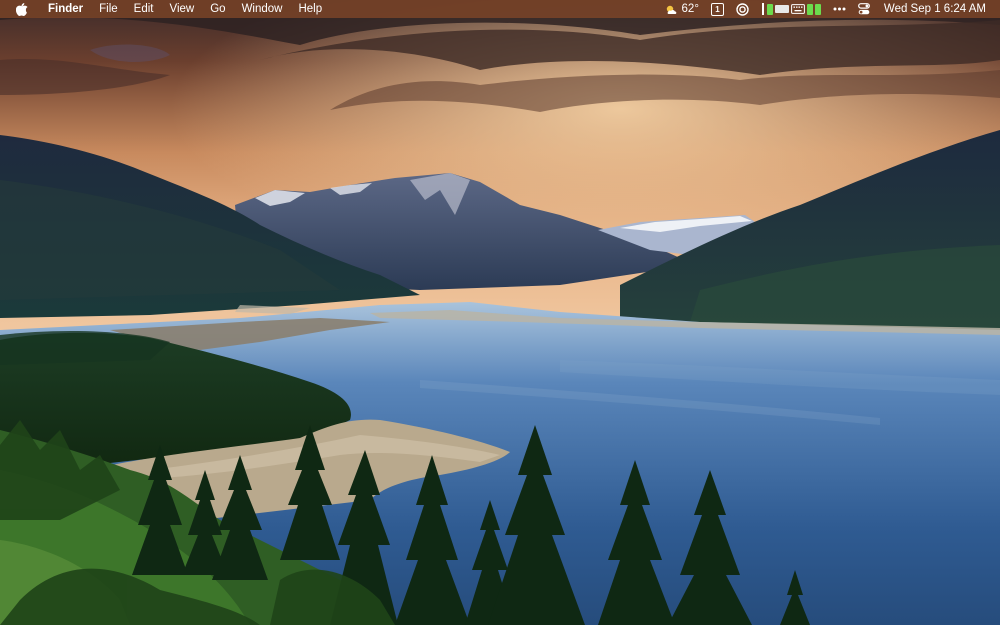 This screenshot has width=1000, height=625. Describe the element at coordinates (672, 9) in the screenshot. I see `partly-sunny-icon` at that location.